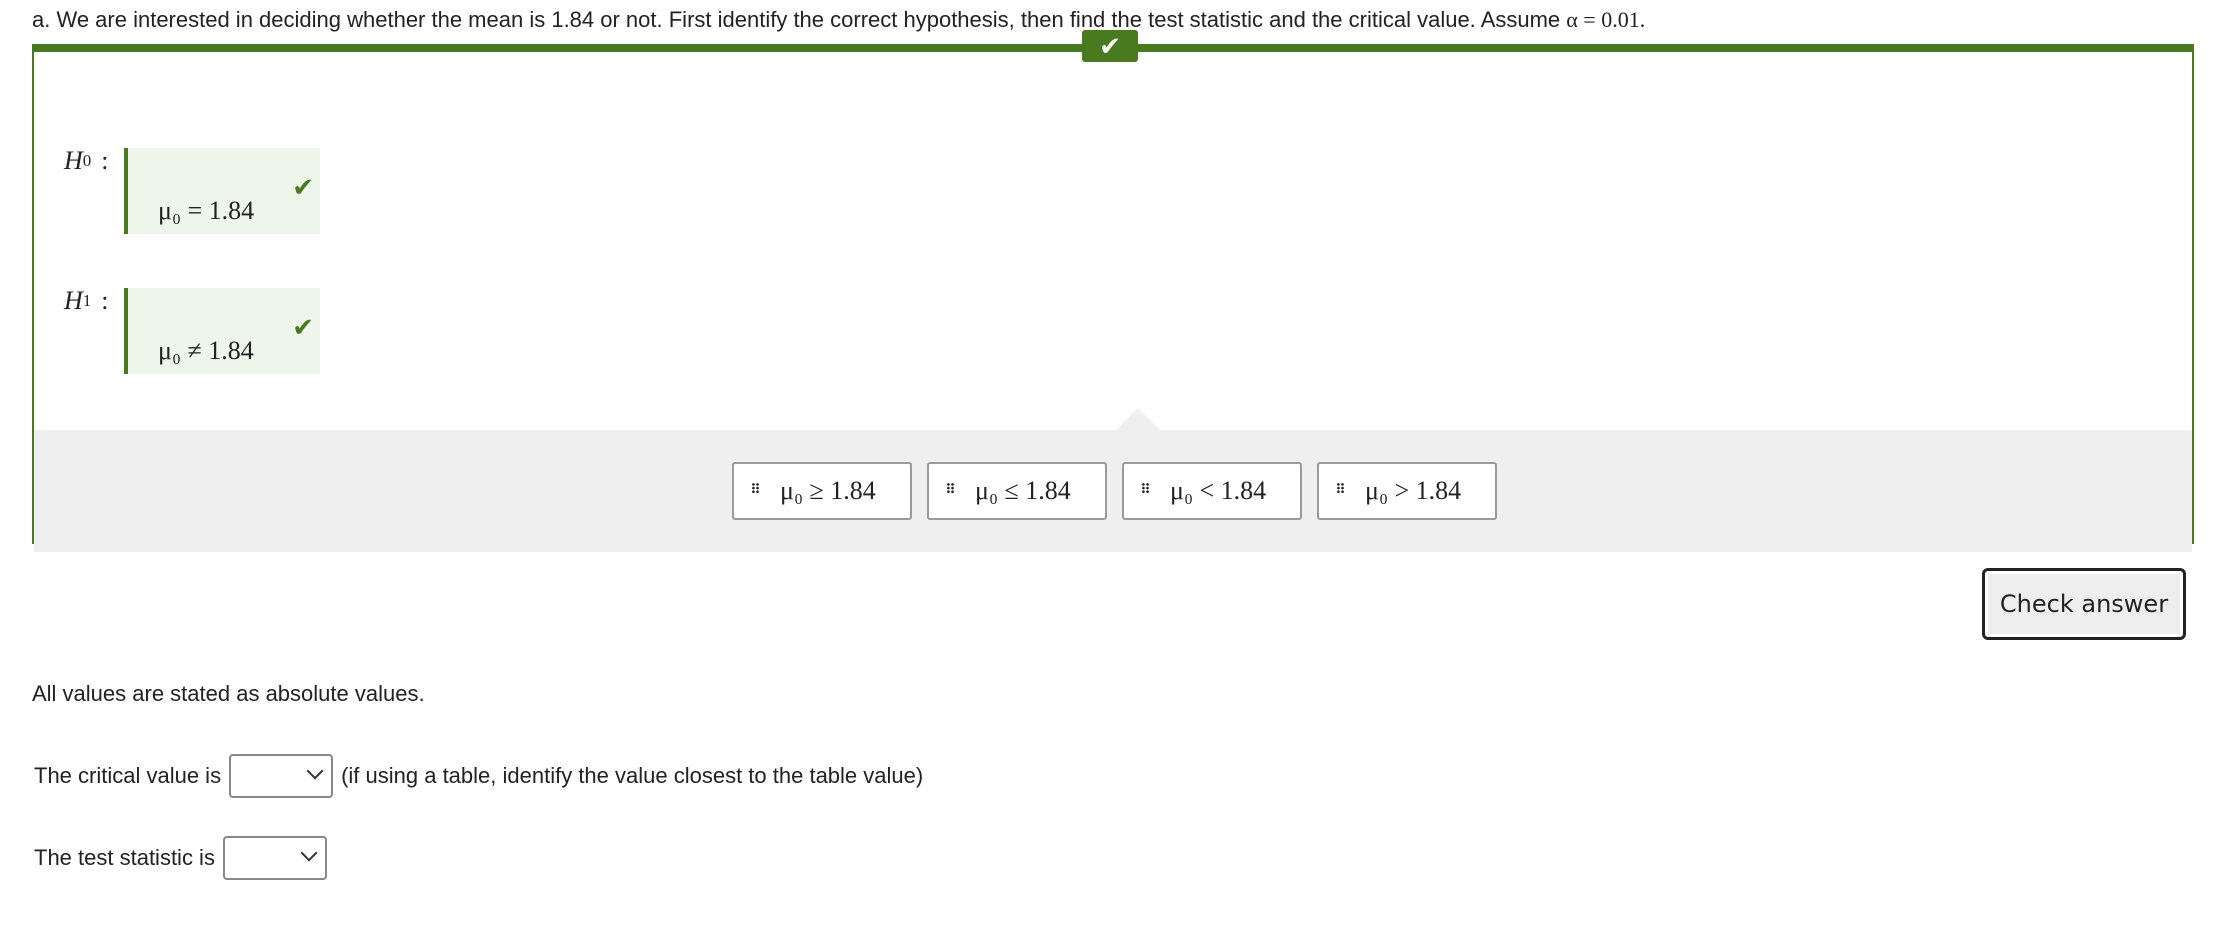  I want to click on h0-letter: H, so click(73, 160).